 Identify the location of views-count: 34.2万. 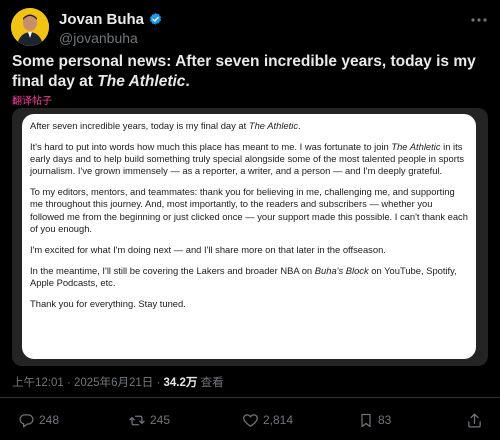
(180, 383).